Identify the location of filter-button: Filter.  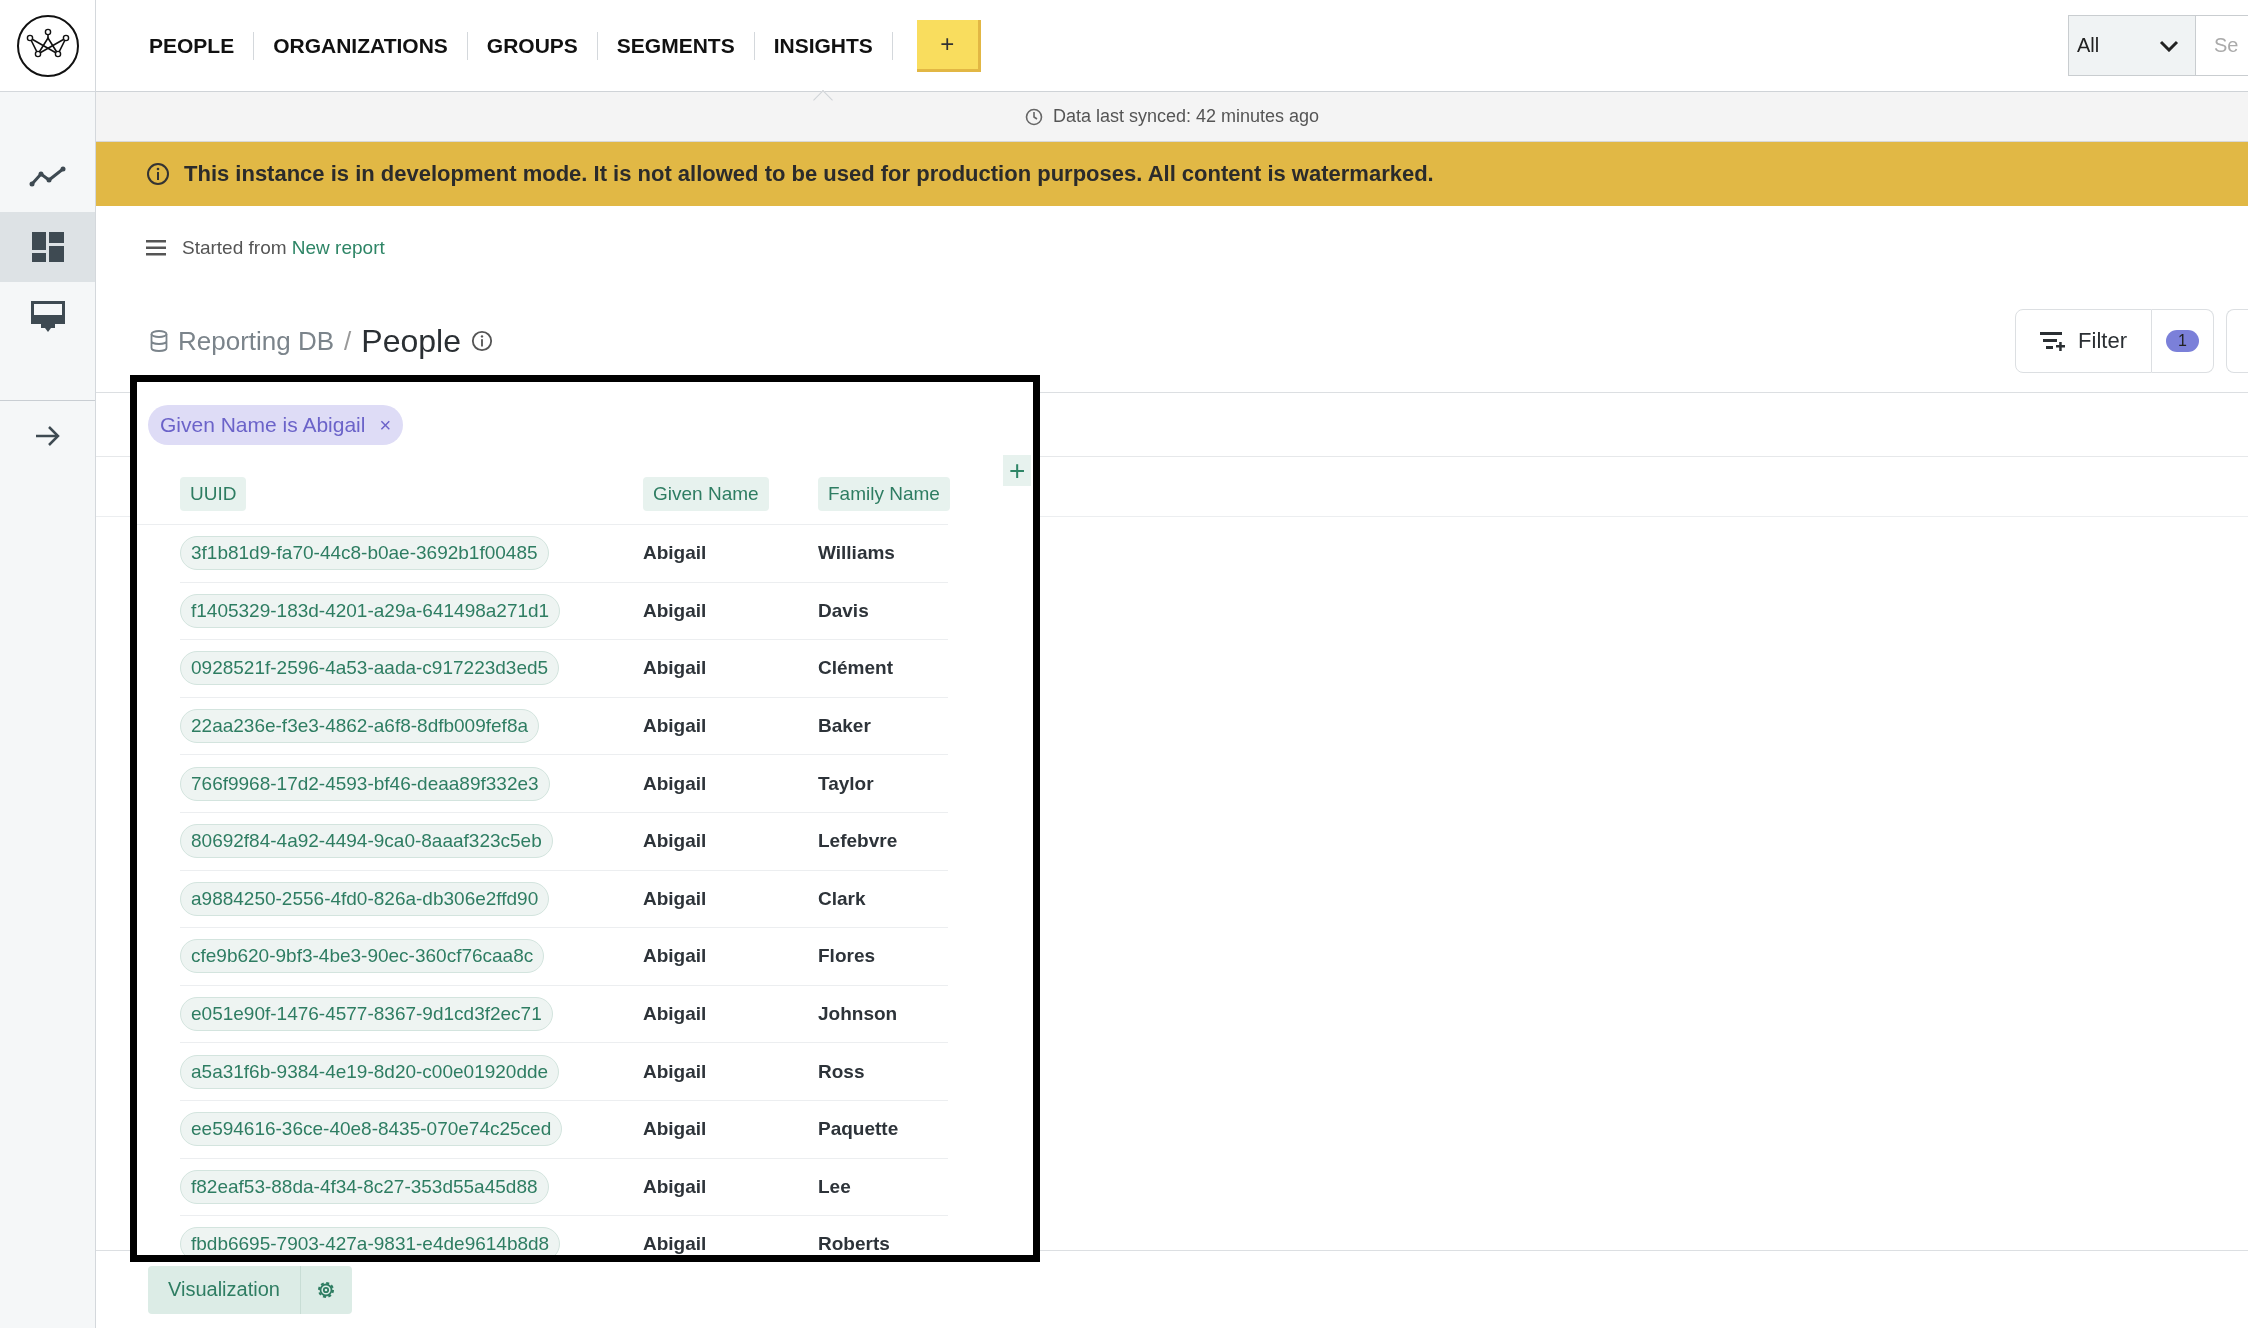
(2083, 341).